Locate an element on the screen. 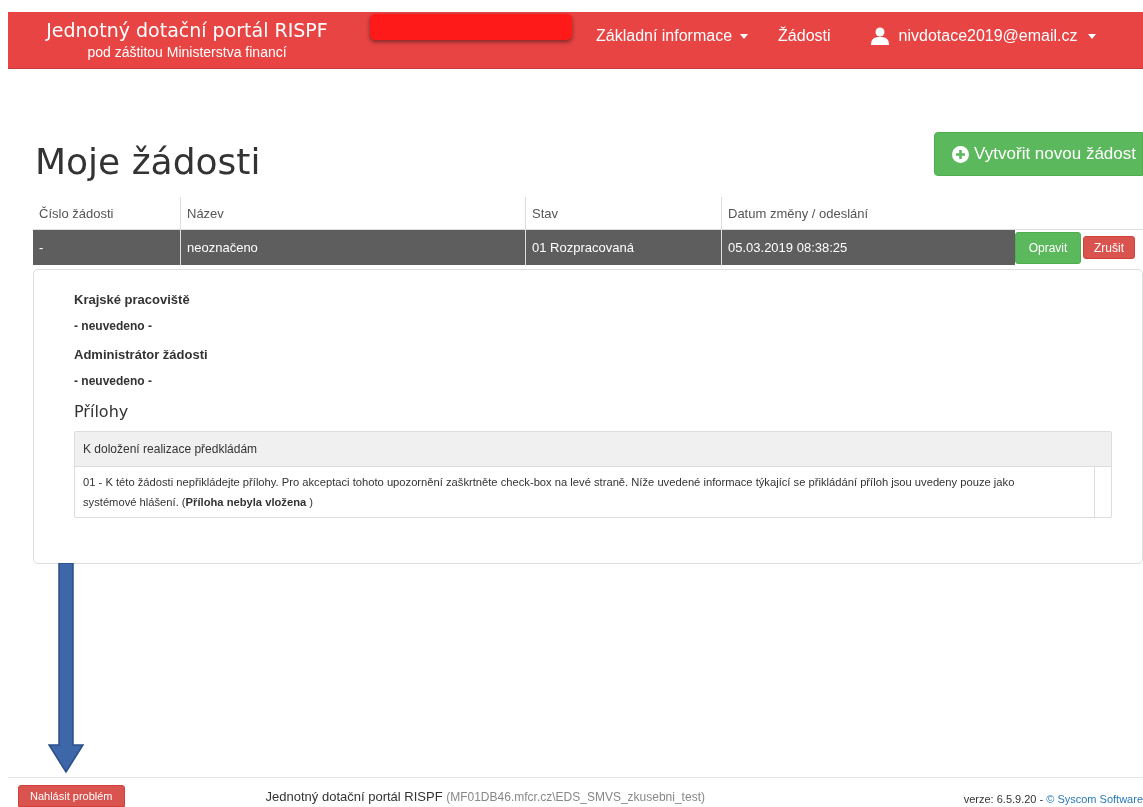  user-menu: nivdotace2019@email.cz is located at coordinates (983, 36).